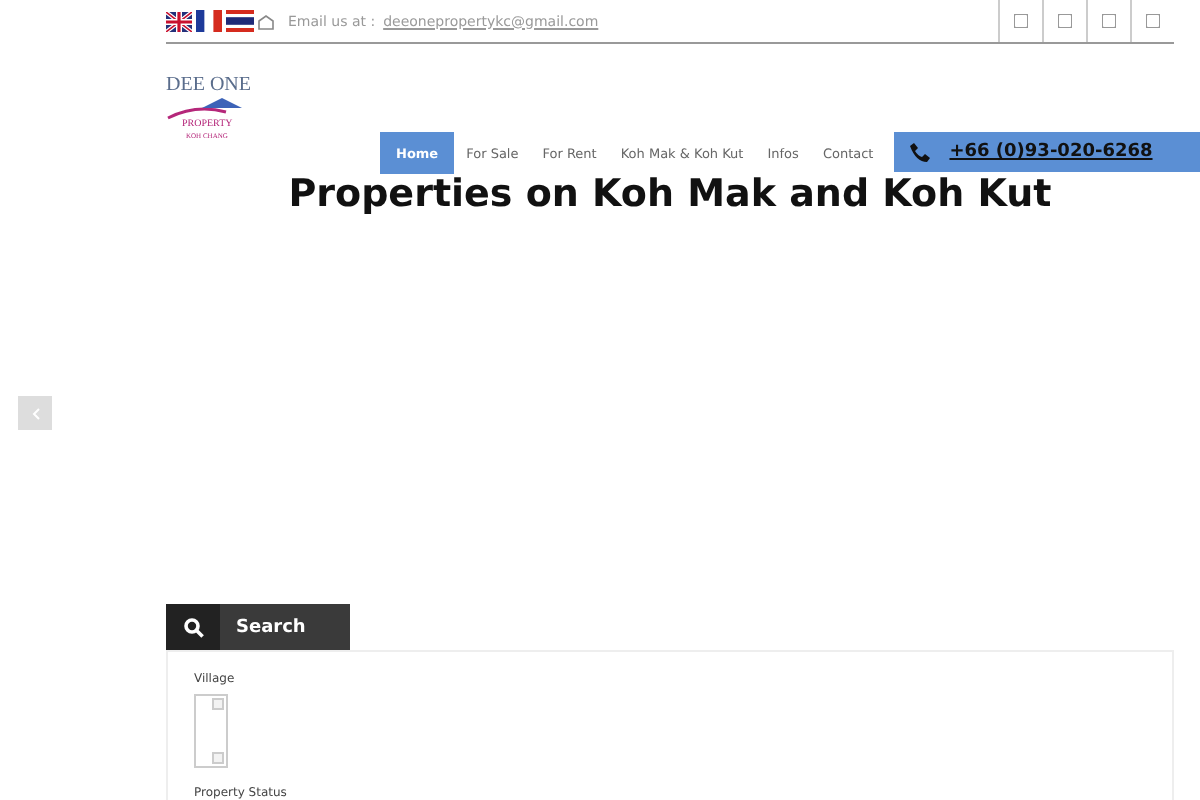 Image resolution: width=1200 pixels, height=800 pixels. What do you see at coordinates (211, 731) in the screenshot?
I see `village-listbox` at bounding box center [211, 731].